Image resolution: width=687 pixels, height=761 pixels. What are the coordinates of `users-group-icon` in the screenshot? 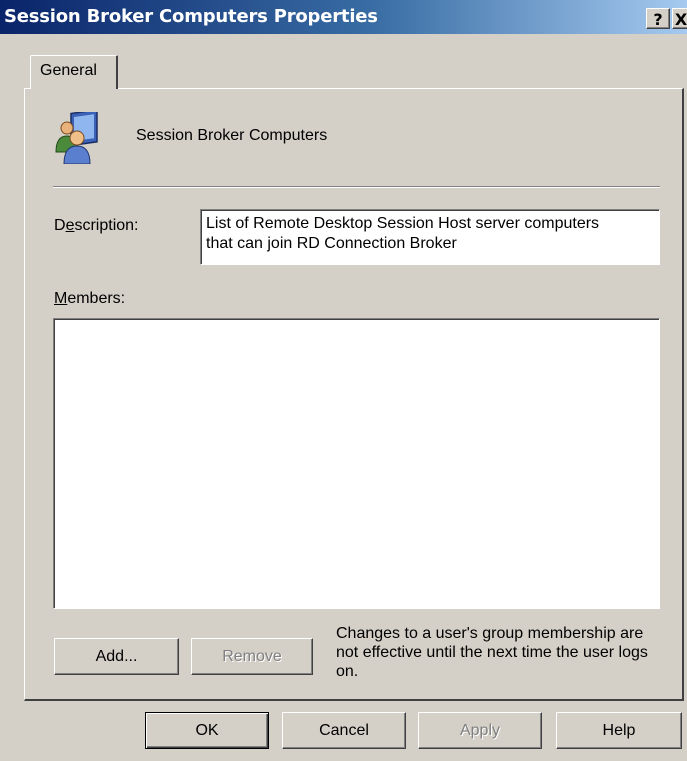 It's located at (76, 138).